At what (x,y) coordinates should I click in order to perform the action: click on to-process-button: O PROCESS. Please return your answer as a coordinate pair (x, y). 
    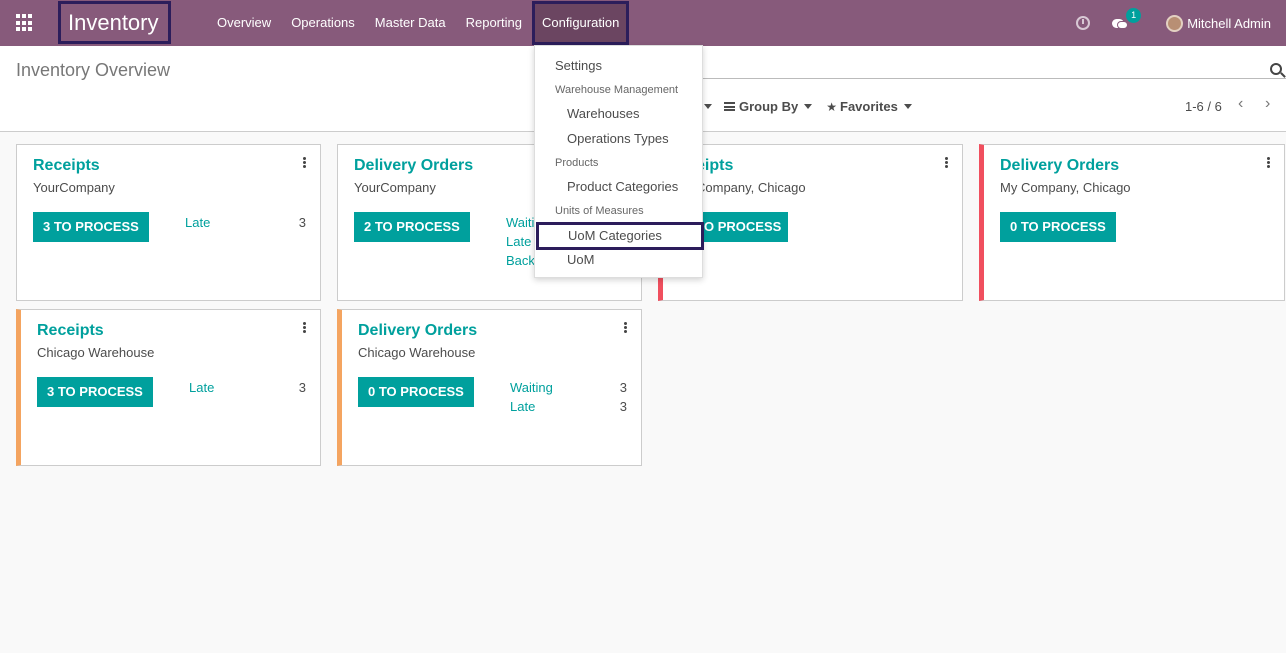
    Looking at the image, I should click on (742, 227).